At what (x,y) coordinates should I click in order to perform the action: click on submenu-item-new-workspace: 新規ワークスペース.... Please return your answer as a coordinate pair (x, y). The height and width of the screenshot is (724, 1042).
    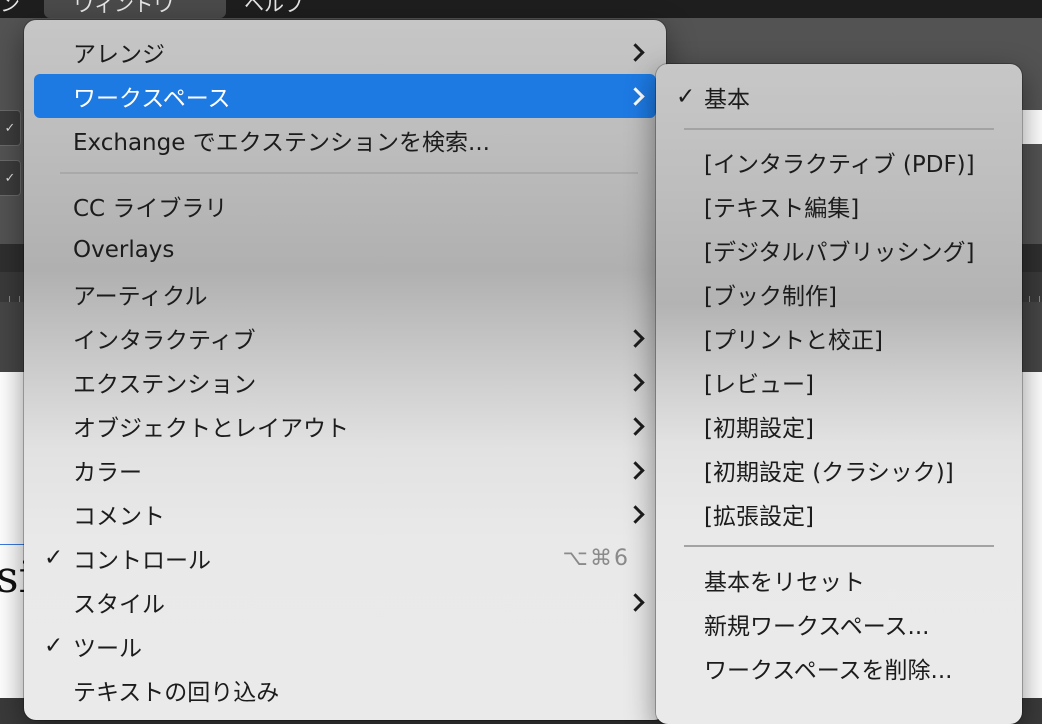
    Looking at the image, I should click on (839, 624).